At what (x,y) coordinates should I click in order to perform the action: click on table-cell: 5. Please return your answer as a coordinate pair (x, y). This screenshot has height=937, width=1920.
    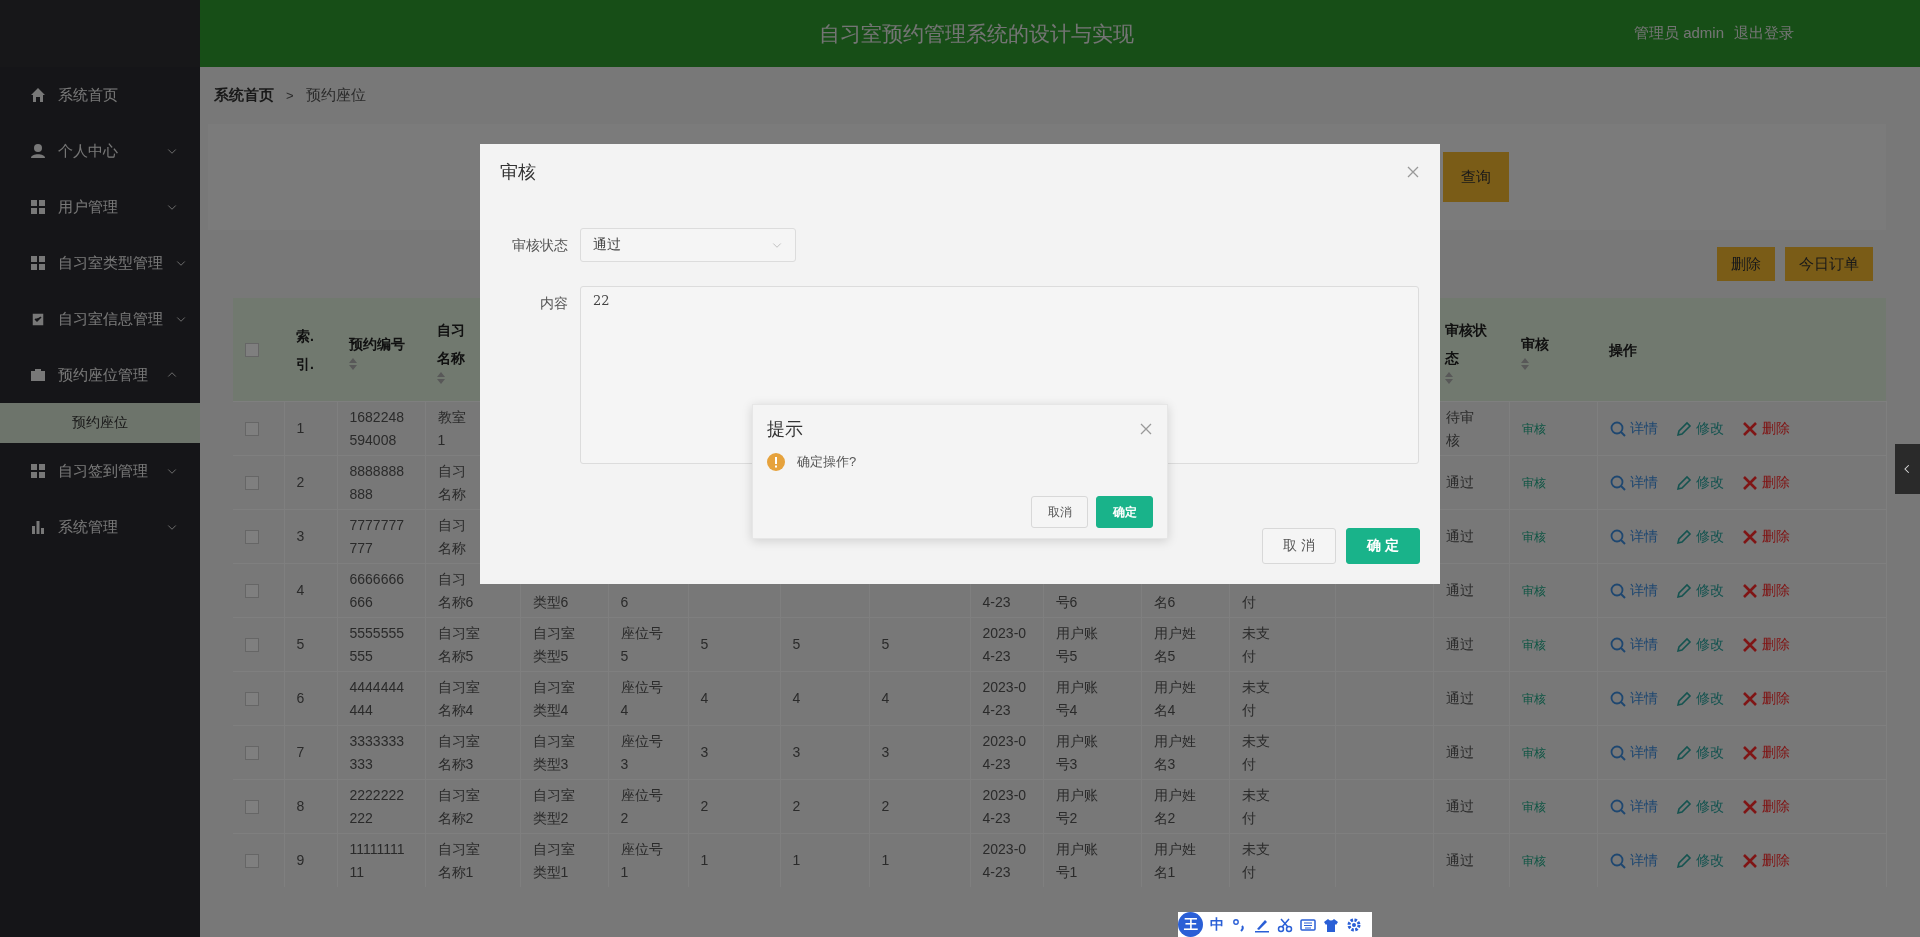
    Looking at the image, I should click on (734, 644).